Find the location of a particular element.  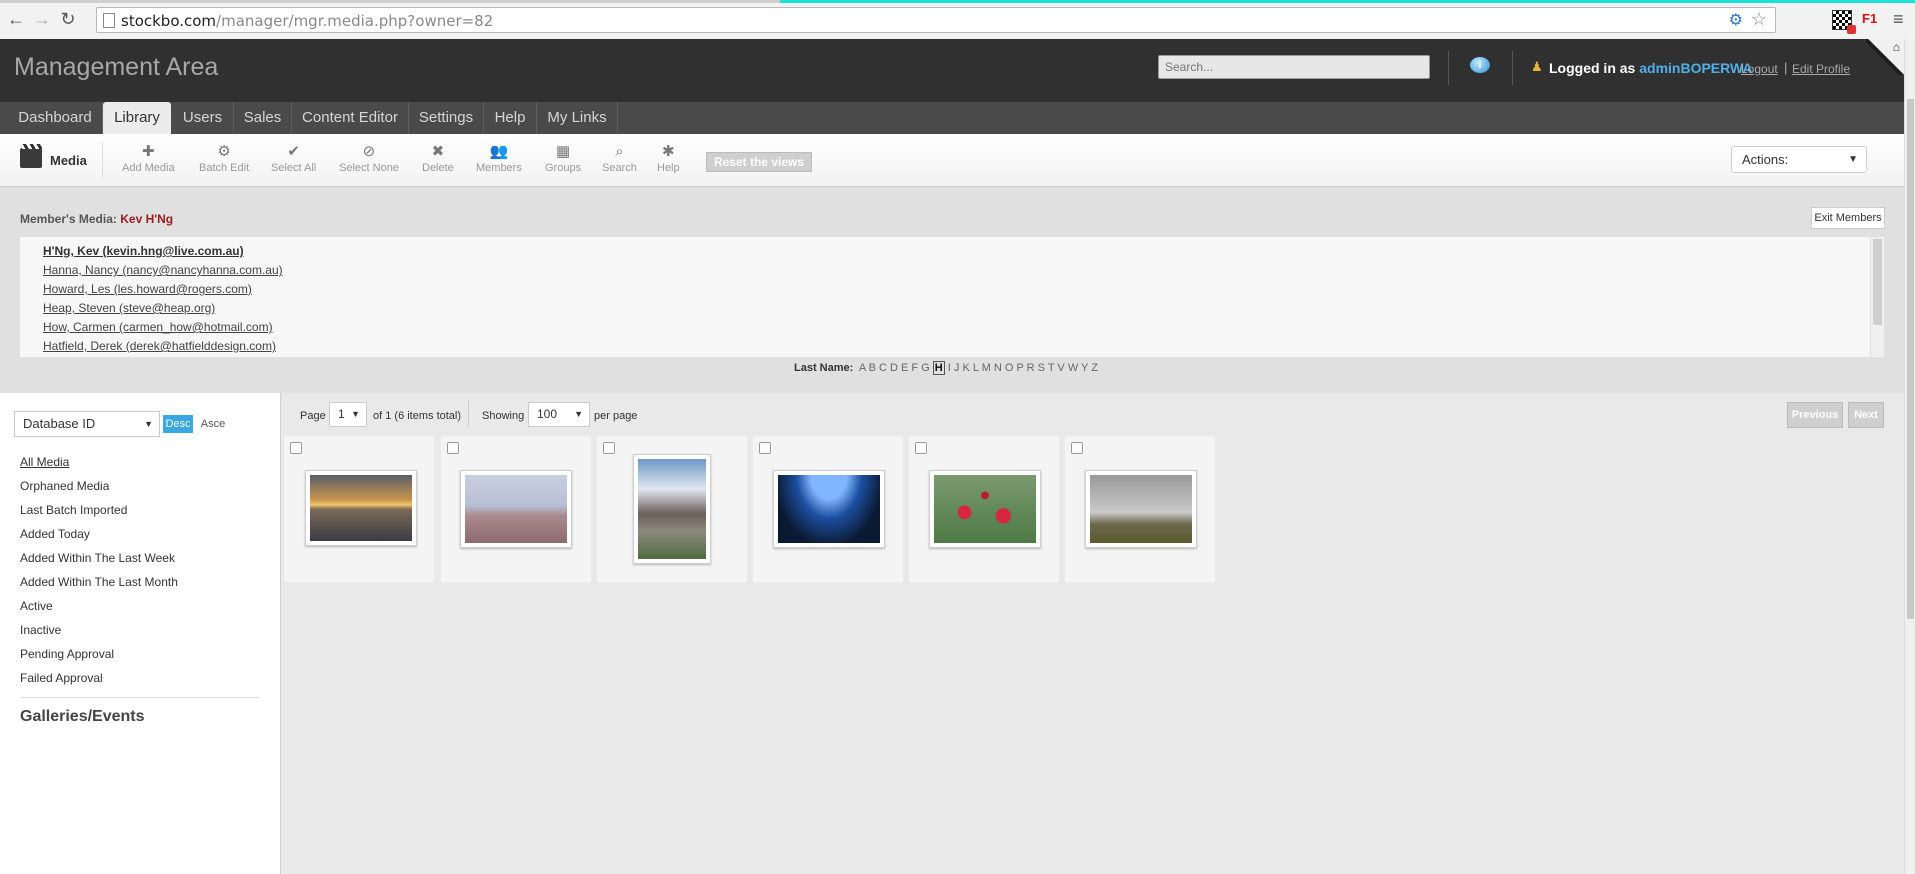

delete-button: ✖ Delete is located at coordinates (438, 158).